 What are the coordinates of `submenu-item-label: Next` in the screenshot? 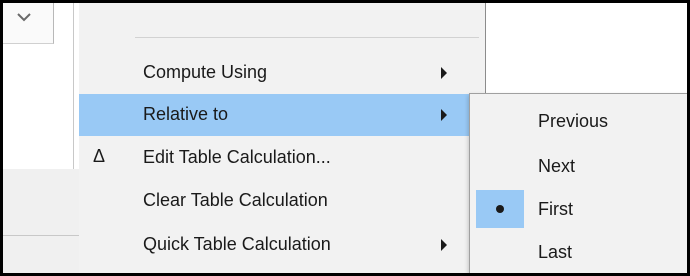 It's located at (557, 166).